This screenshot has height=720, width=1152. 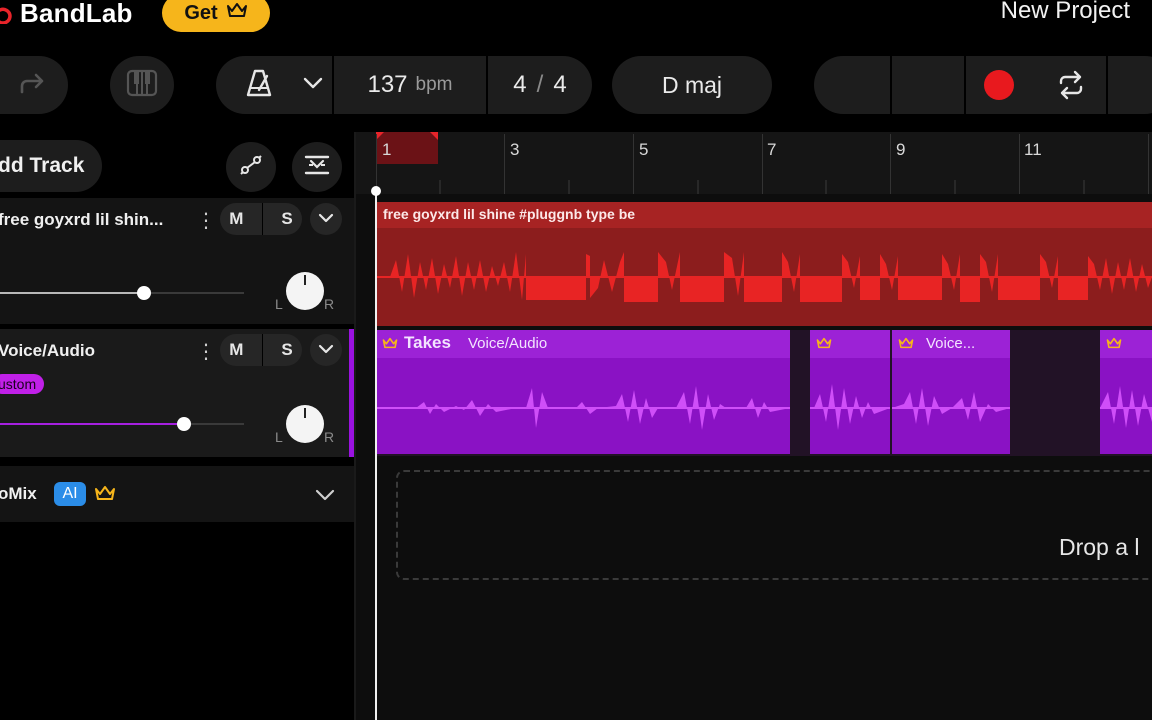 I want to click on track-header: Voice/Audio ⋮ M S ustom L R, so click(x=177, y=393).